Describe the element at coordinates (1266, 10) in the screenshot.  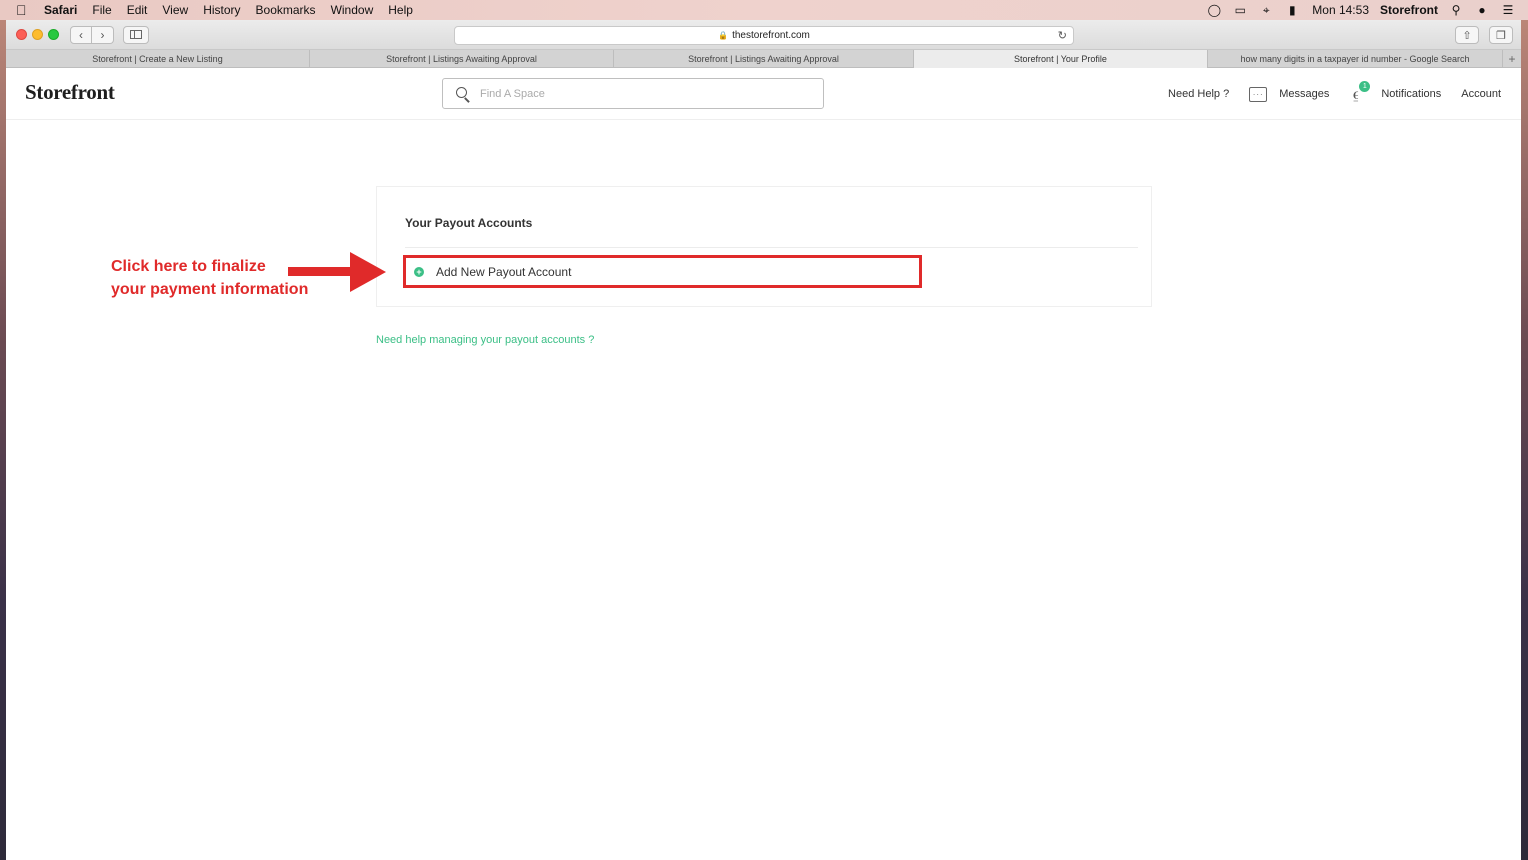
I see `wifi-icon: ⌖` at that location.